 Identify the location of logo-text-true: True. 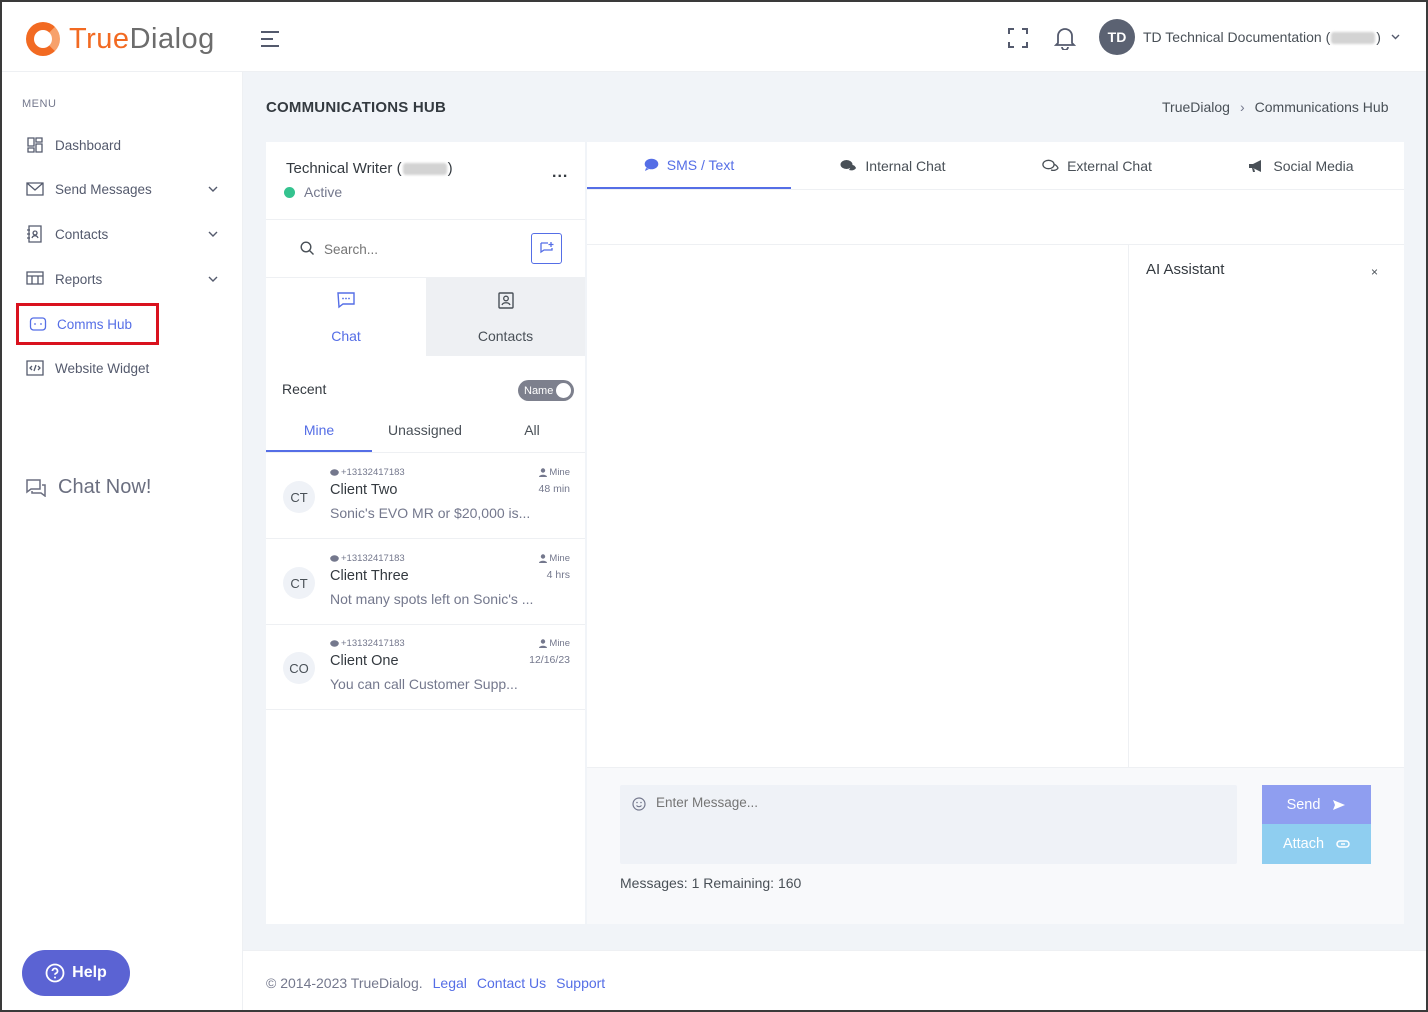
(99, 38).